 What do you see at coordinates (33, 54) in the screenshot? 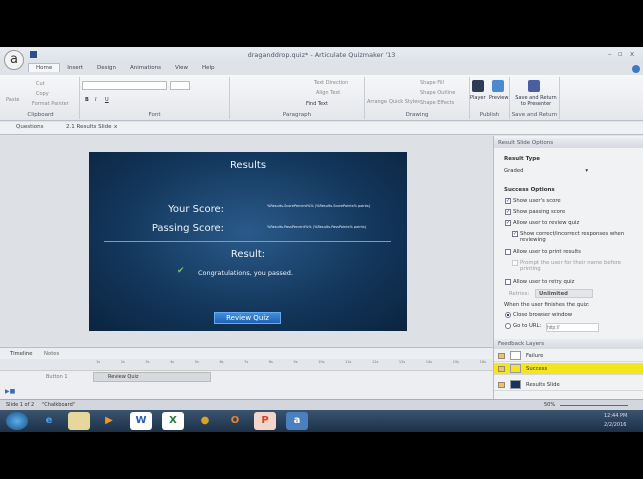
I see `save-icon` at bounding box center [33, 54].